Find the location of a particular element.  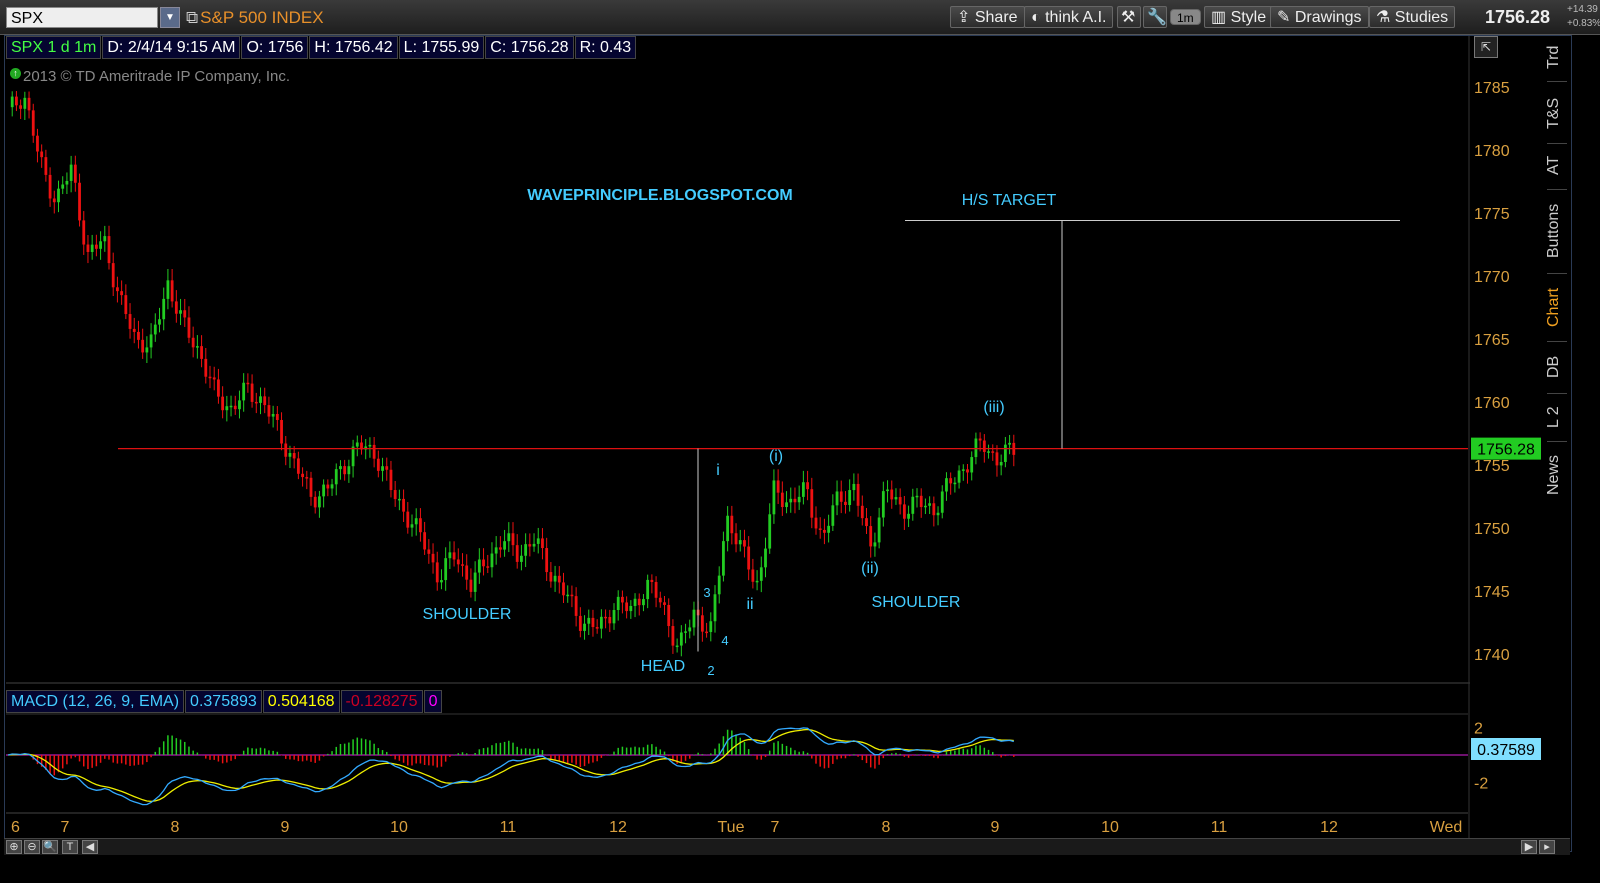

share-label: Share is located at coordinates (996, 17).